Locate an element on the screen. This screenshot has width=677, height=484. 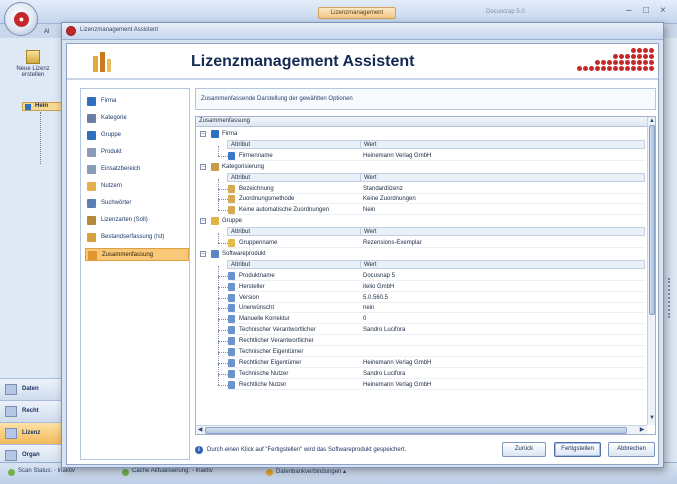
wizard-step-7: Suchwörter is located at coordinates (137, 203).